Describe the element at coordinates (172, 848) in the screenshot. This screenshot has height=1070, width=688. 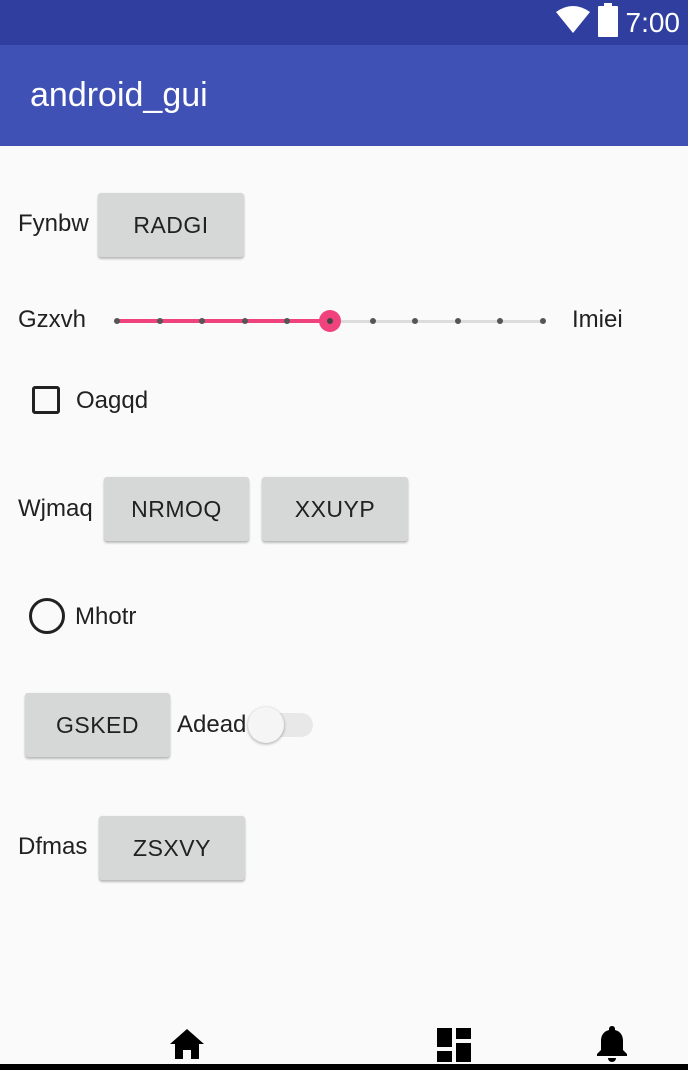
I see `zsxvy-button: ZSXVY` at that location.